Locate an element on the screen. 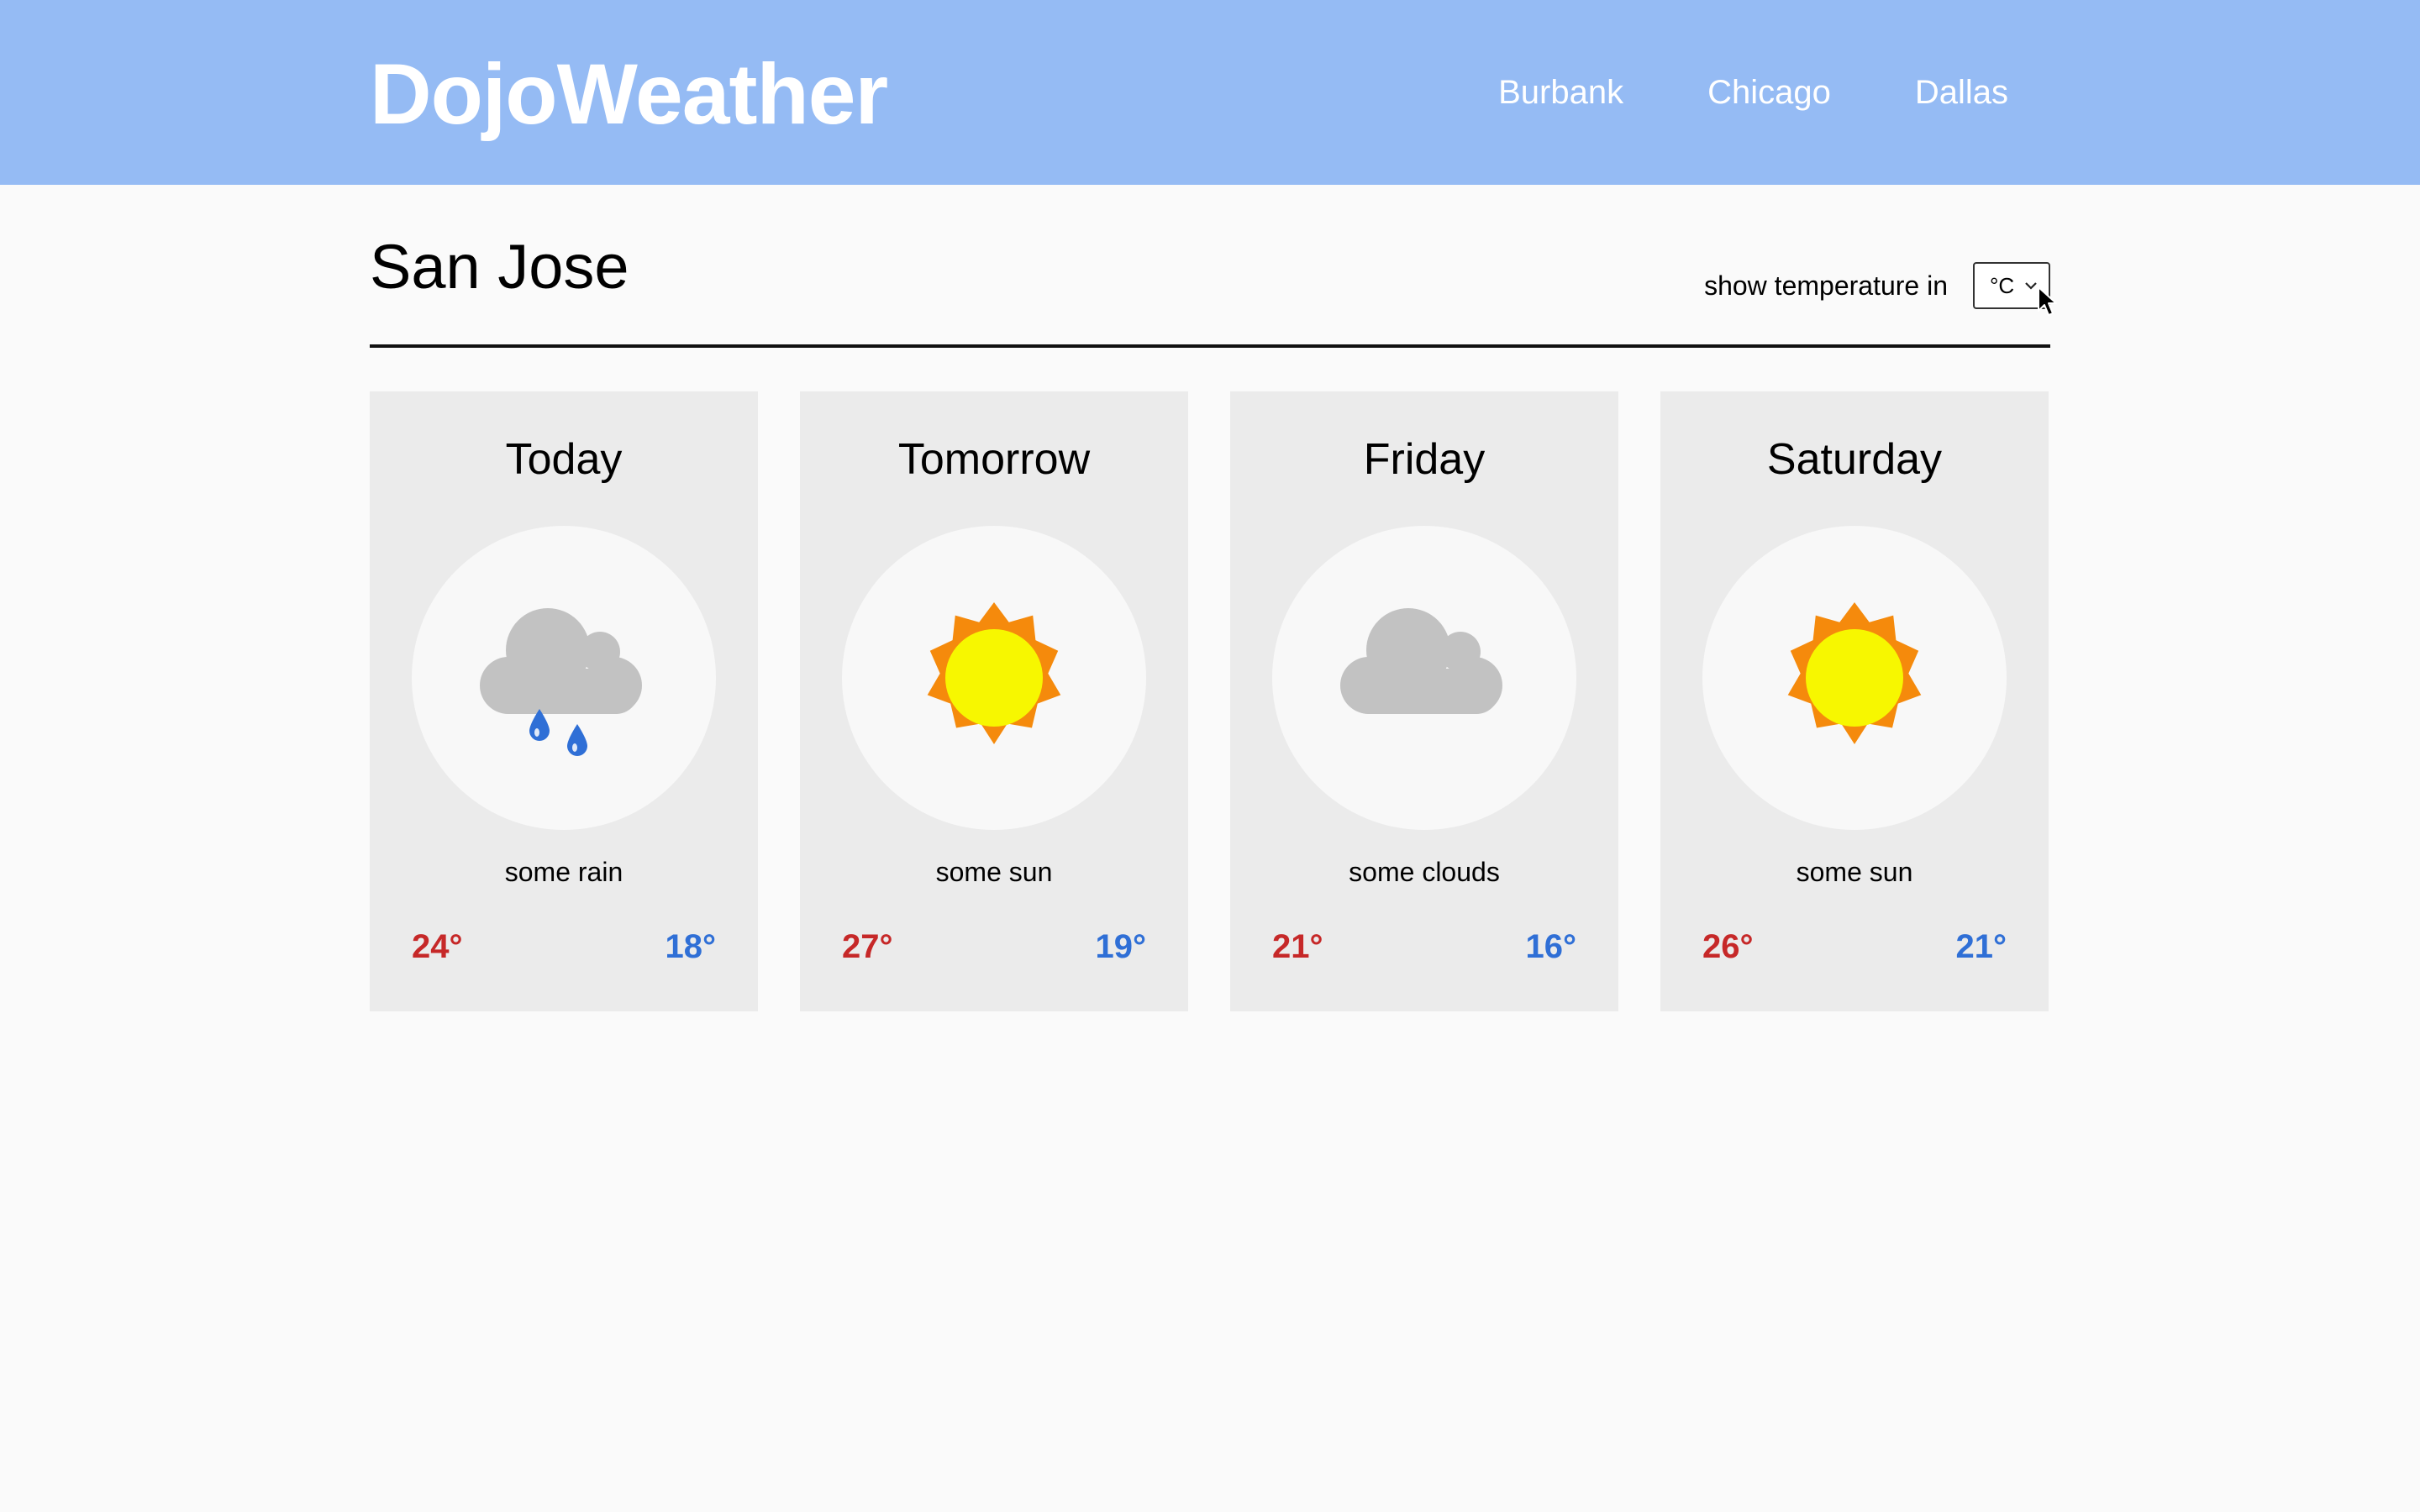 The height and width of the screenshot is (1512, 2420). forecast-day: Today is located at coordinates (564, 459).